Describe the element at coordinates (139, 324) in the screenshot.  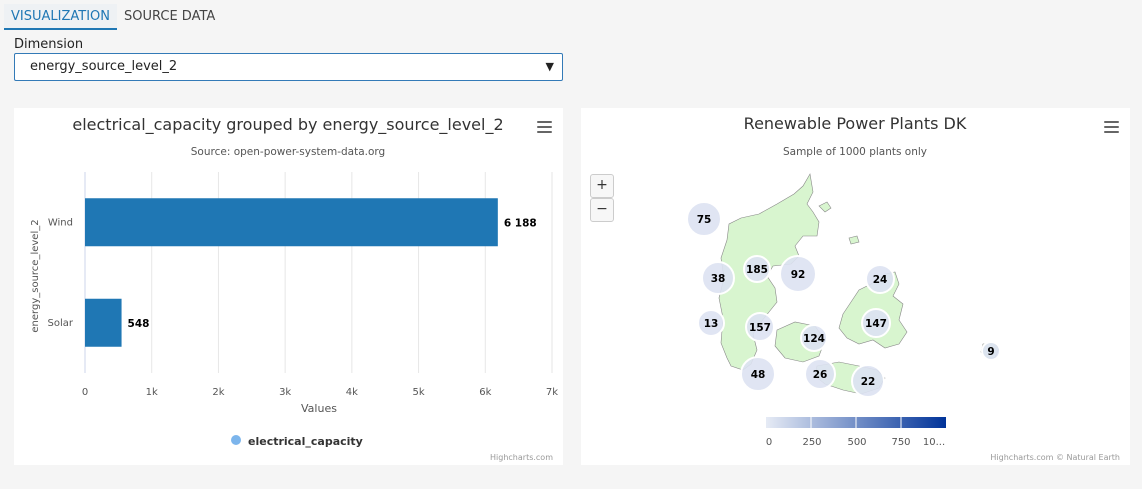
I see `data-label: 548` at that location.